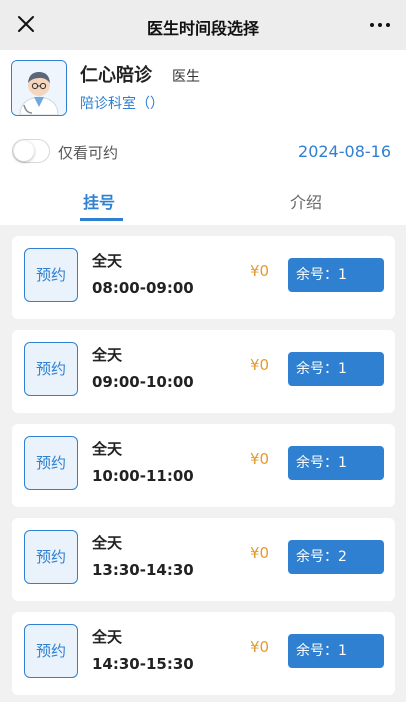  I want to click on doctor-role: 医生, so click(186, 77).